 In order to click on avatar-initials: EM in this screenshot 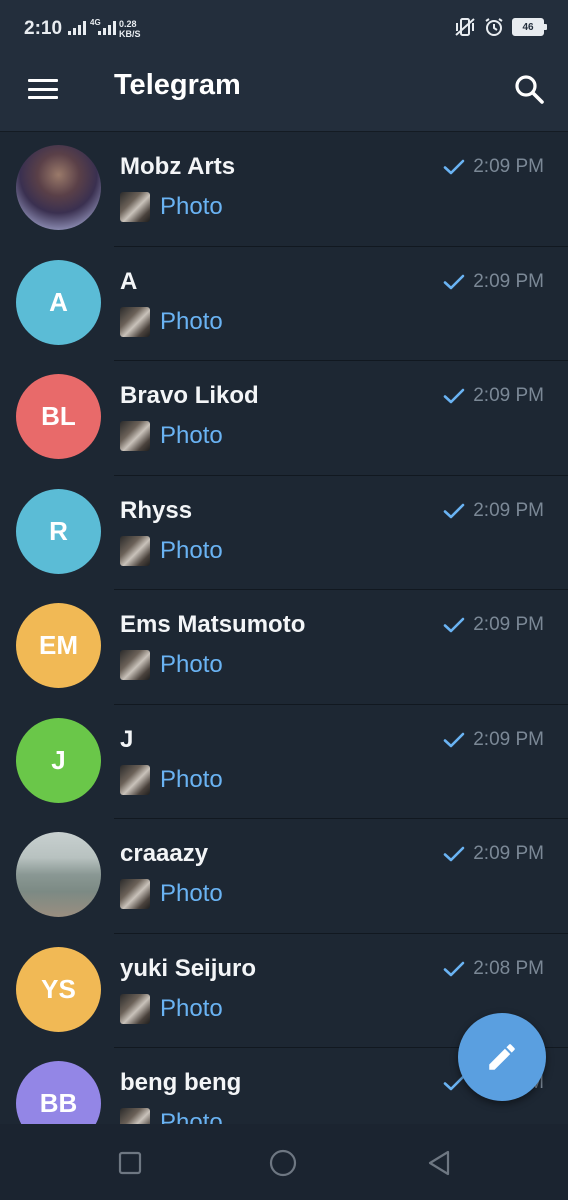, I will do `click(58, 645)`.